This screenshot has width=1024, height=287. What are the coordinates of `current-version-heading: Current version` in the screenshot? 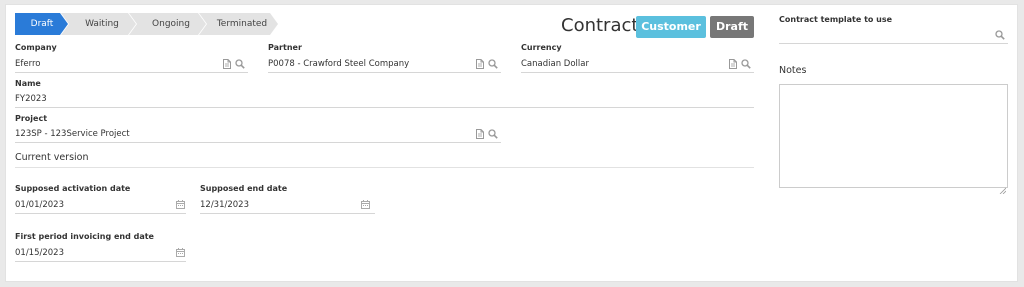 It's located at (52, 157).